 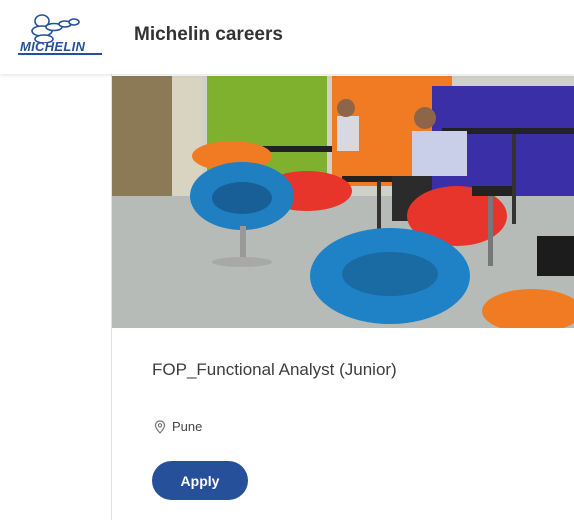 What do you see at coordinates (274, 370) in the screenshot?
I see `job-title: FOP_Functional Analyst (Junior)` at bounding box center [274, 370].